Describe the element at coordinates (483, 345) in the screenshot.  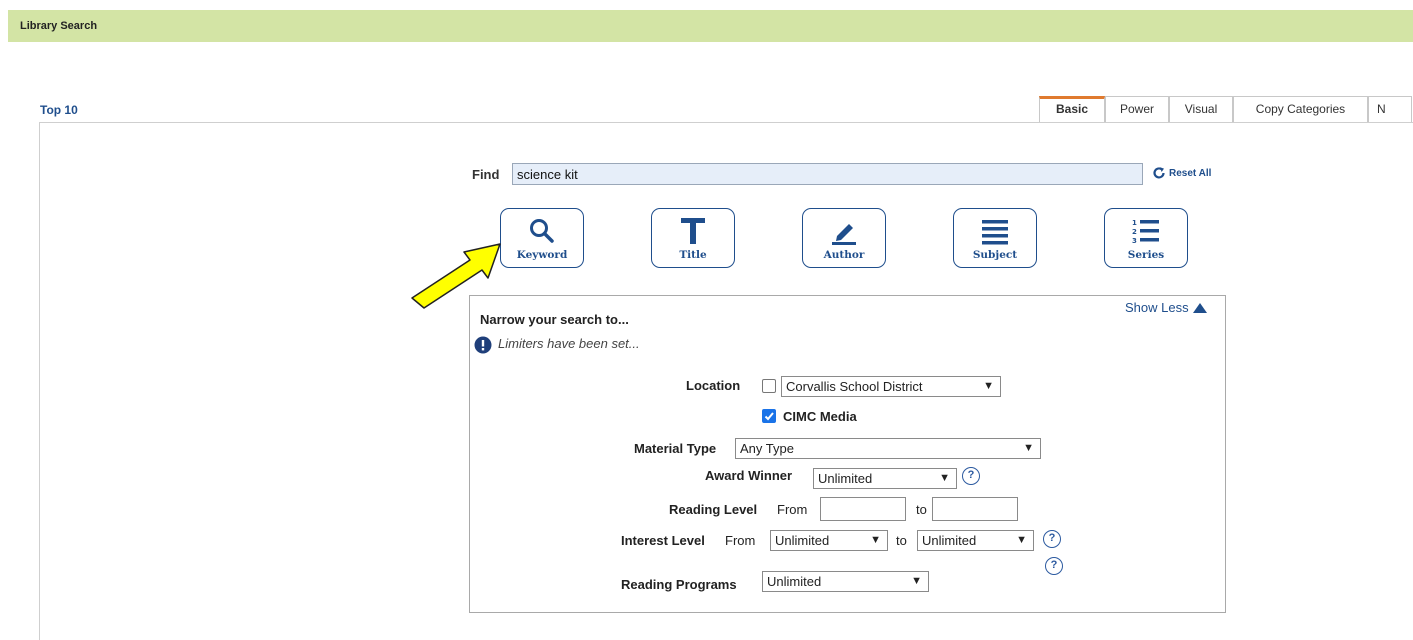
I see `alert-info-icon` at that location.